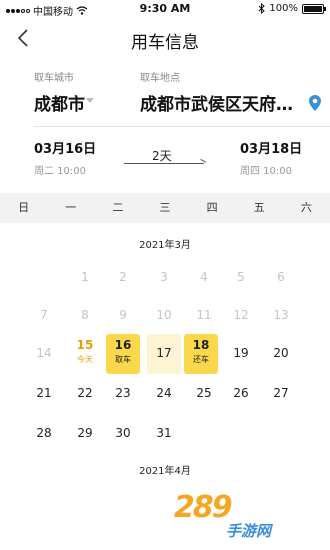 This screenshot has height=550, width=330. What do you see at coordinates (54, 78) in the screenshot?
I see `pickup-city-label: 取车城市` at bounding box center [54, 78].